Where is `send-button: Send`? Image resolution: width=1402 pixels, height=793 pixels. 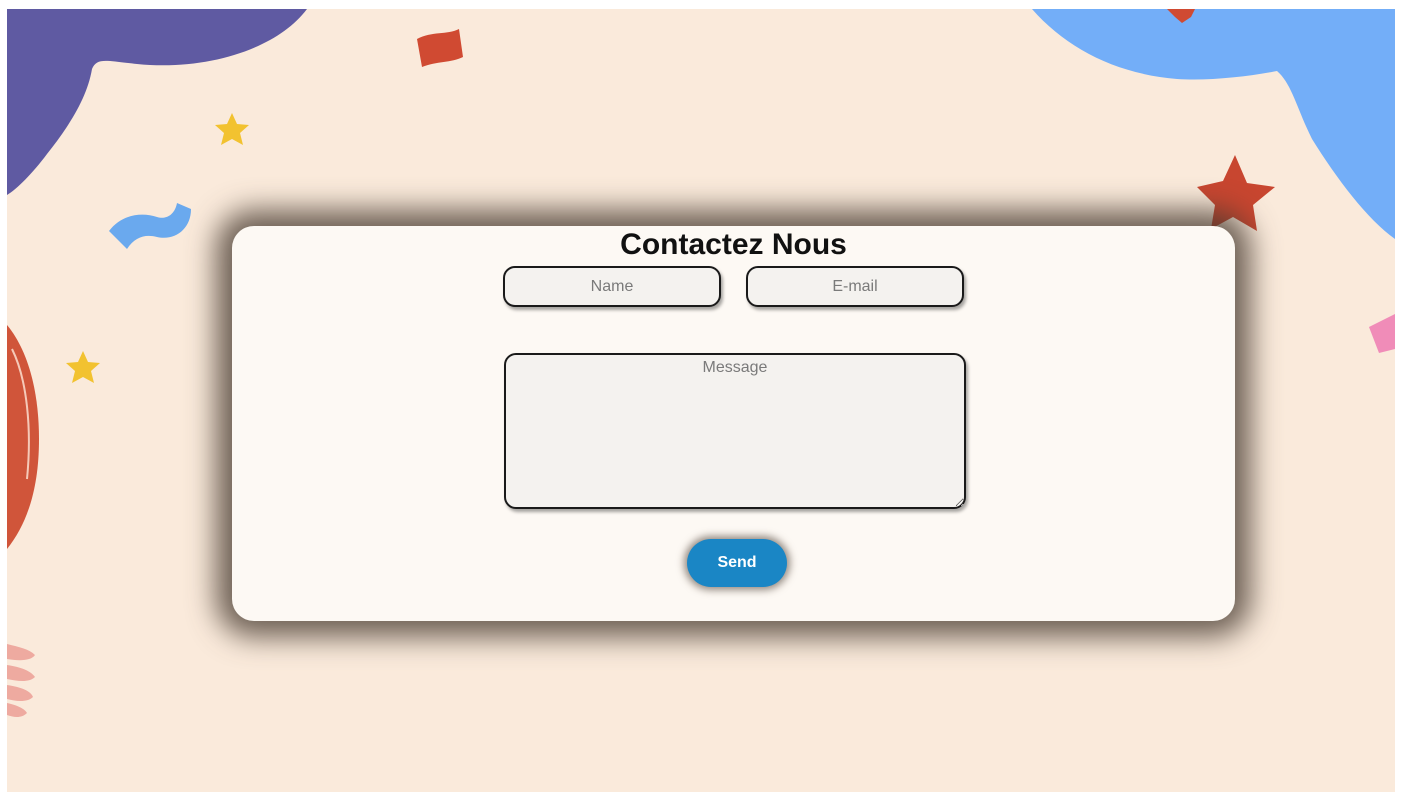
send-button: Send is located at coordinates (737, 563).